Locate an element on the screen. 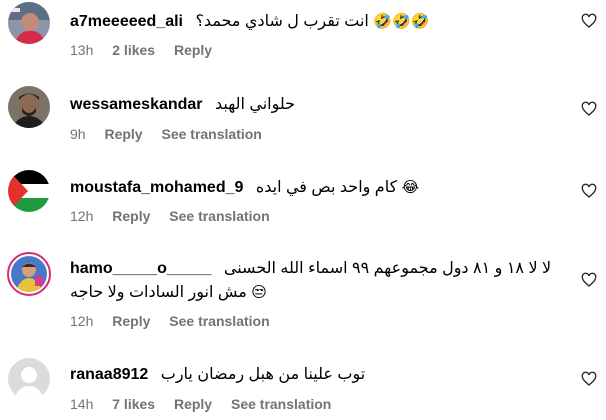 The image size is (606, 420). comment-text: توب علينا من هبل رمضان يارب is located at coordinates (263, 374).